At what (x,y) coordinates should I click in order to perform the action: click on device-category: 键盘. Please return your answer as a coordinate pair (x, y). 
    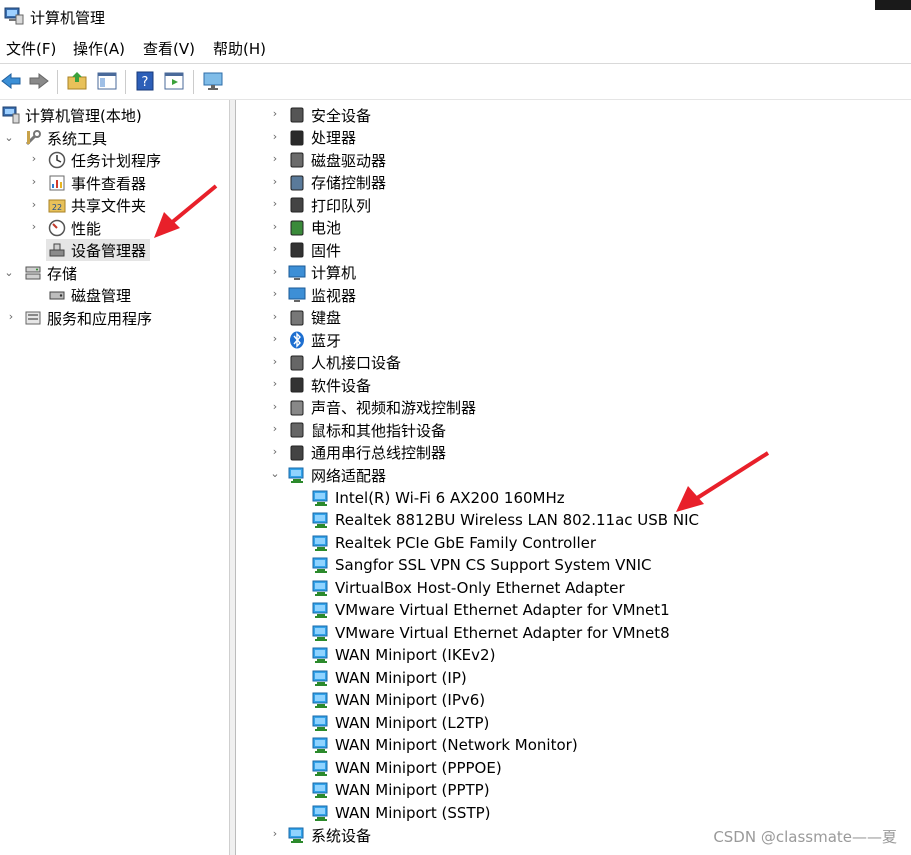
    Looking at the image, I should click on (314, 318).